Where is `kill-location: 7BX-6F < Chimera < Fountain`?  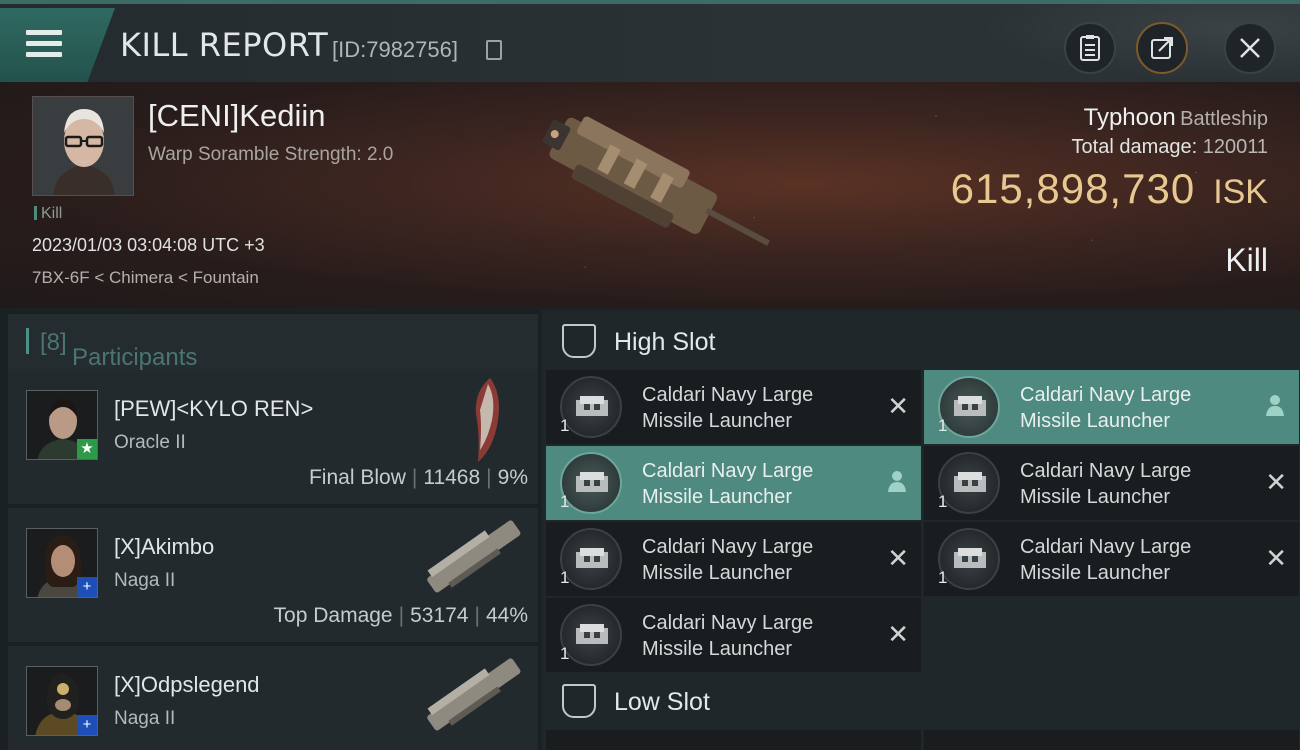 kill-location: 7BX-6F < Chimera < Fountain is located at coordinates (145, 278).